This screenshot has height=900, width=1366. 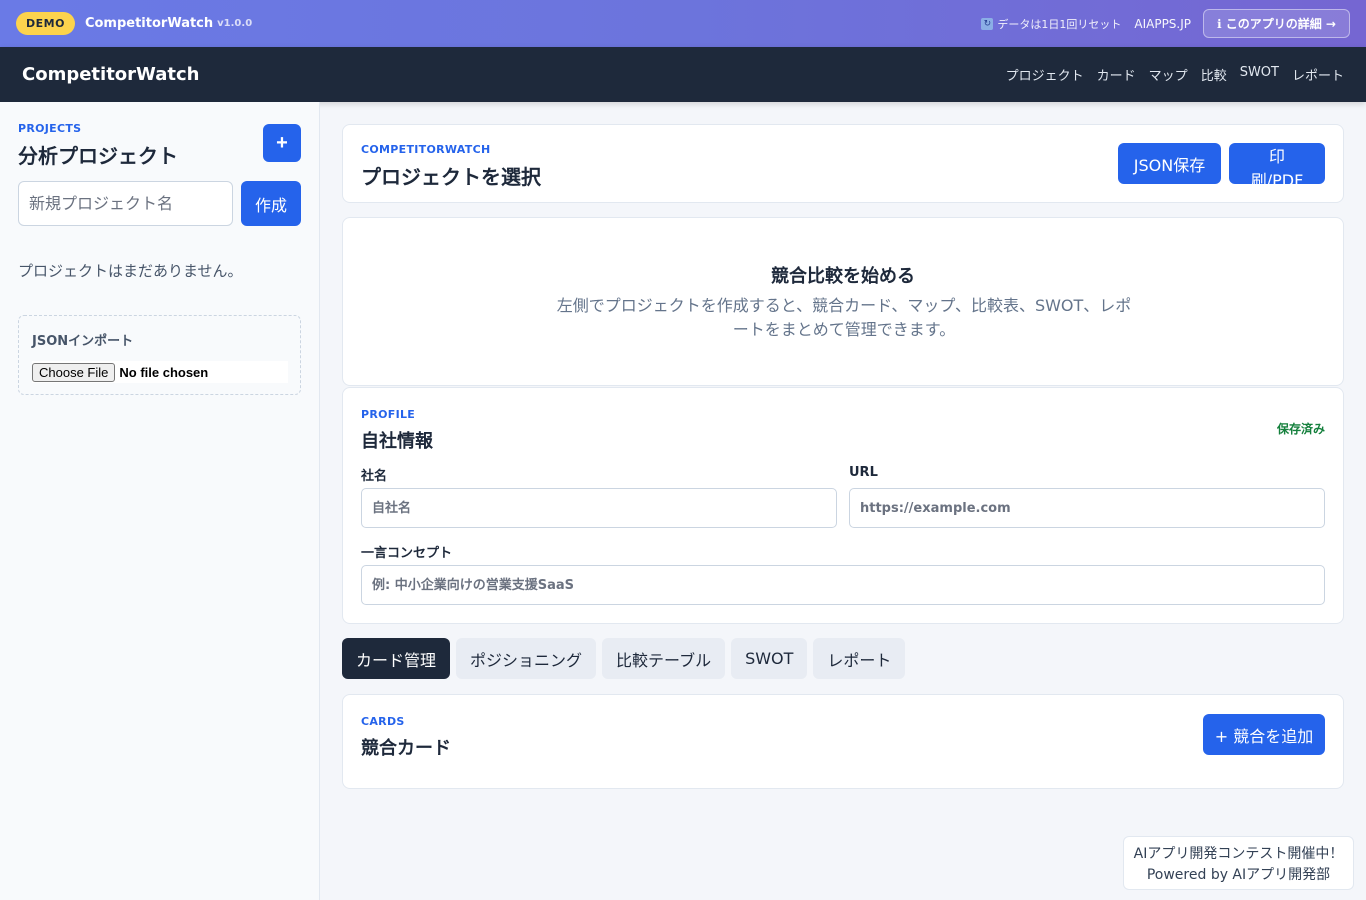 What do you see at coordinates (50, 128) in the screenshot?
I see `sidebar-eyebrow: PROJECTS` at bounding box center [50, 128].